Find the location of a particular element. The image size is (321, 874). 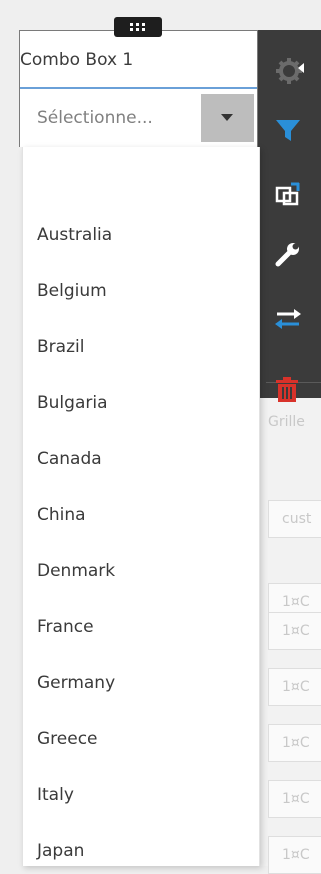

list-item: Greece is located at coordinates (67, 739).